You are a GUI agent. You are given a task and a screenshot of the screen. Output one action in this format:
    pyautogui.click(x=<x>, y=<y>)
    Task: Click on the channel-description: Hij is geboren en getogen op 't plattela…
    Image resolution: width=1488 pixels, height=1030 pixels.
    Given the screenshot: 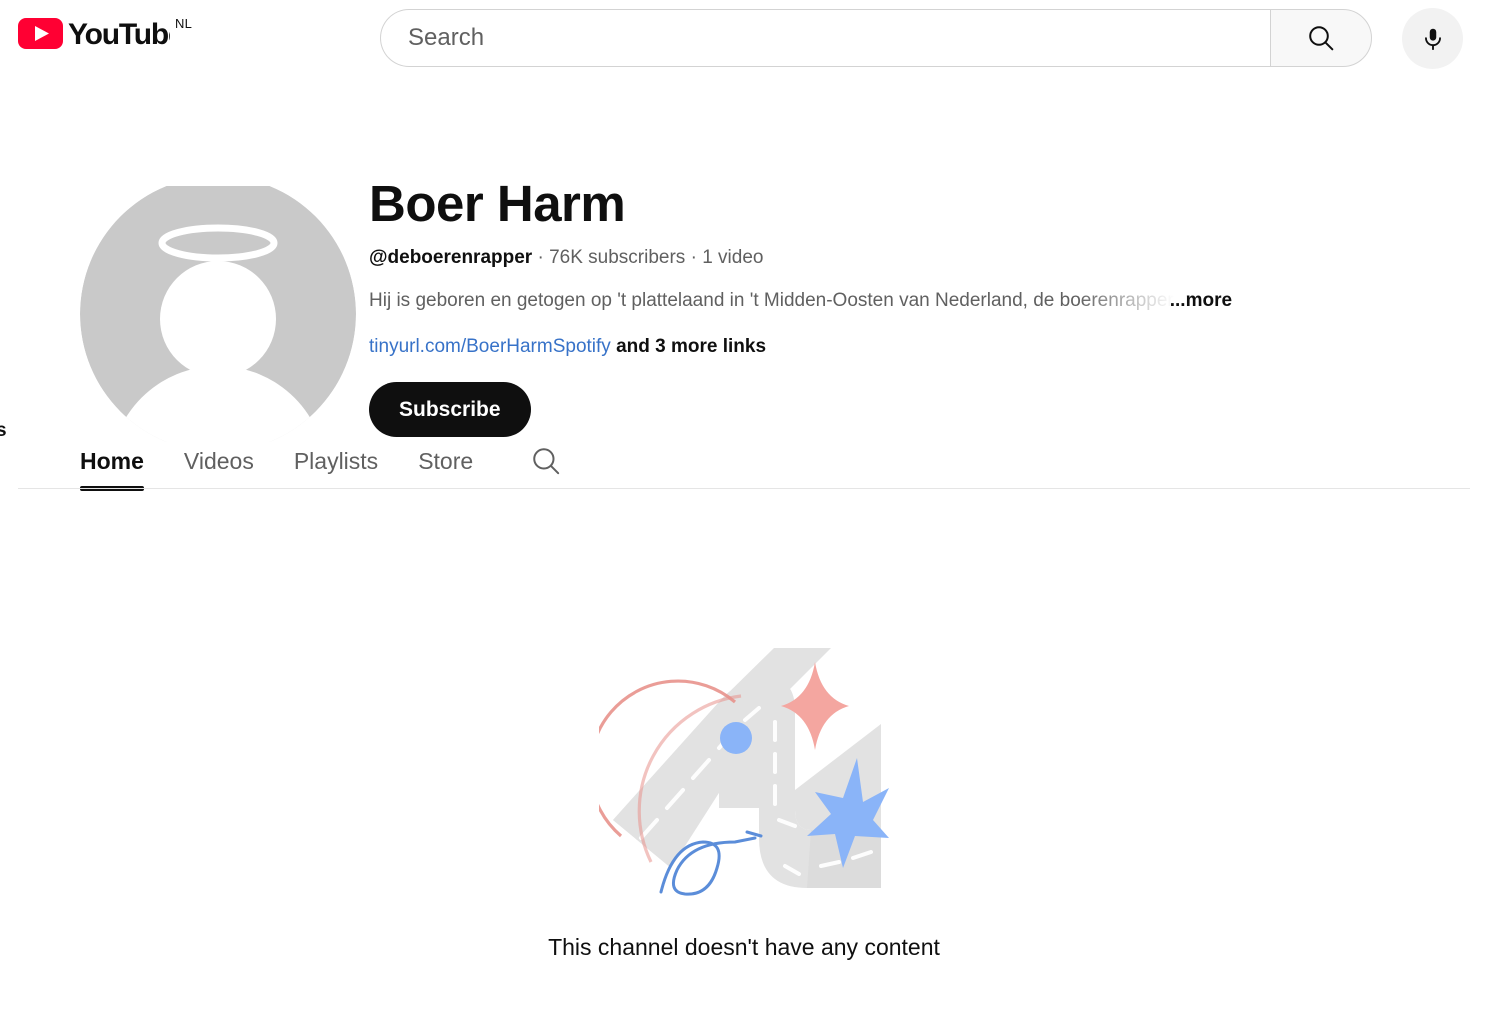 What is the action you would take?
    pyautogui.click(x=771, y=300)
    